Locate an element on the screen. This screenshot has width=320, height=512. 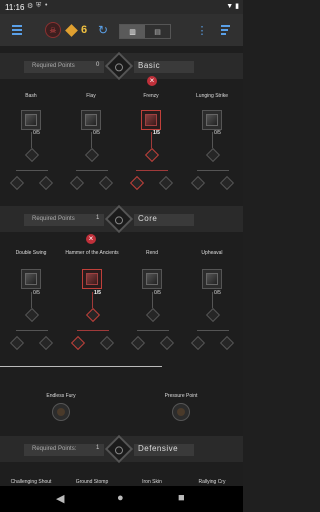
skill-bash is located at coordinates (31, 120).